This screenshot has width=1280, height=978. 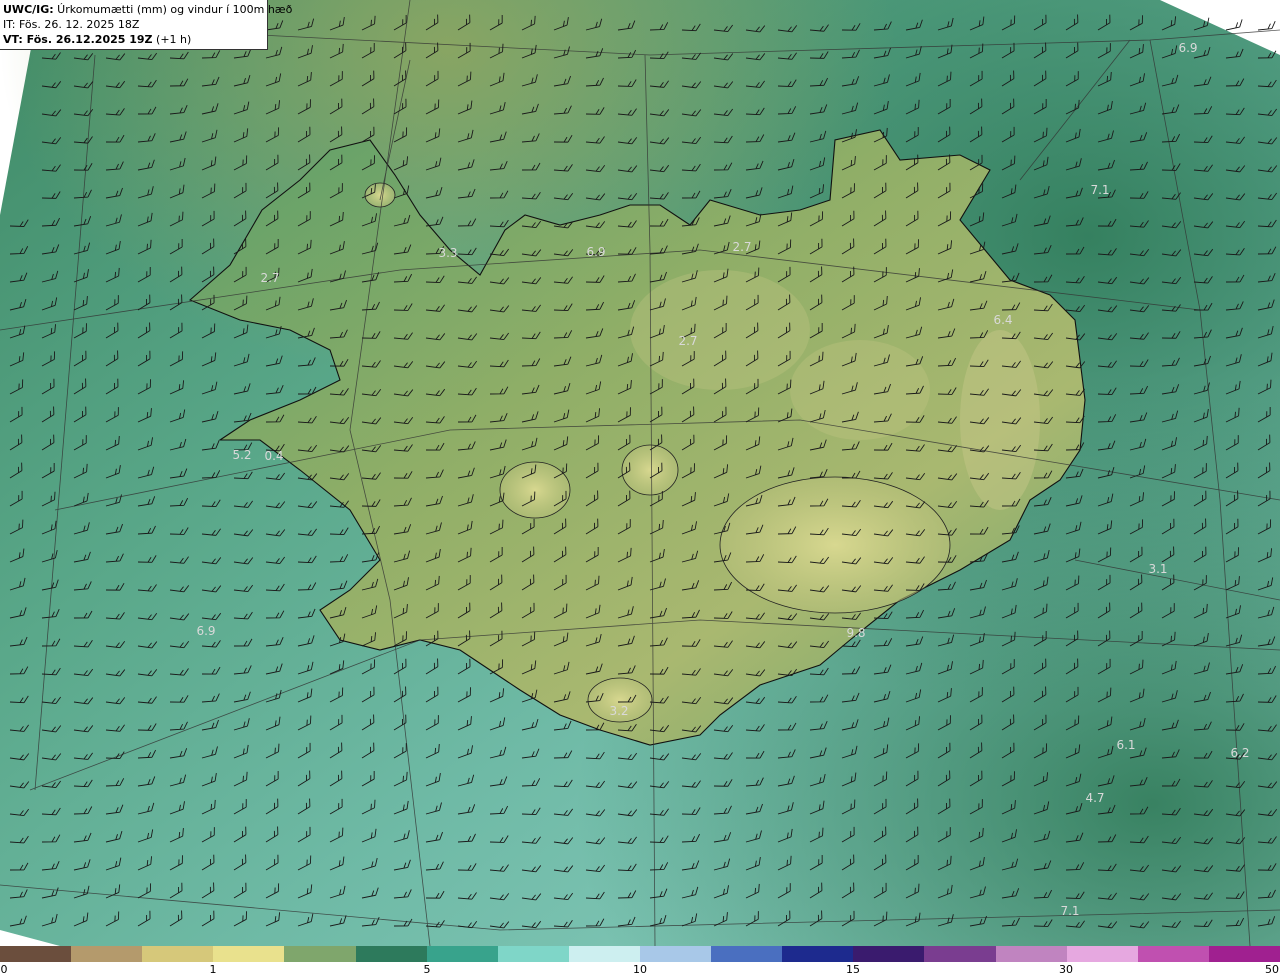 I want to click on map-title: Úrkomumætti (mm) og vindur í 100m hæð, so click(x=173, y=9).